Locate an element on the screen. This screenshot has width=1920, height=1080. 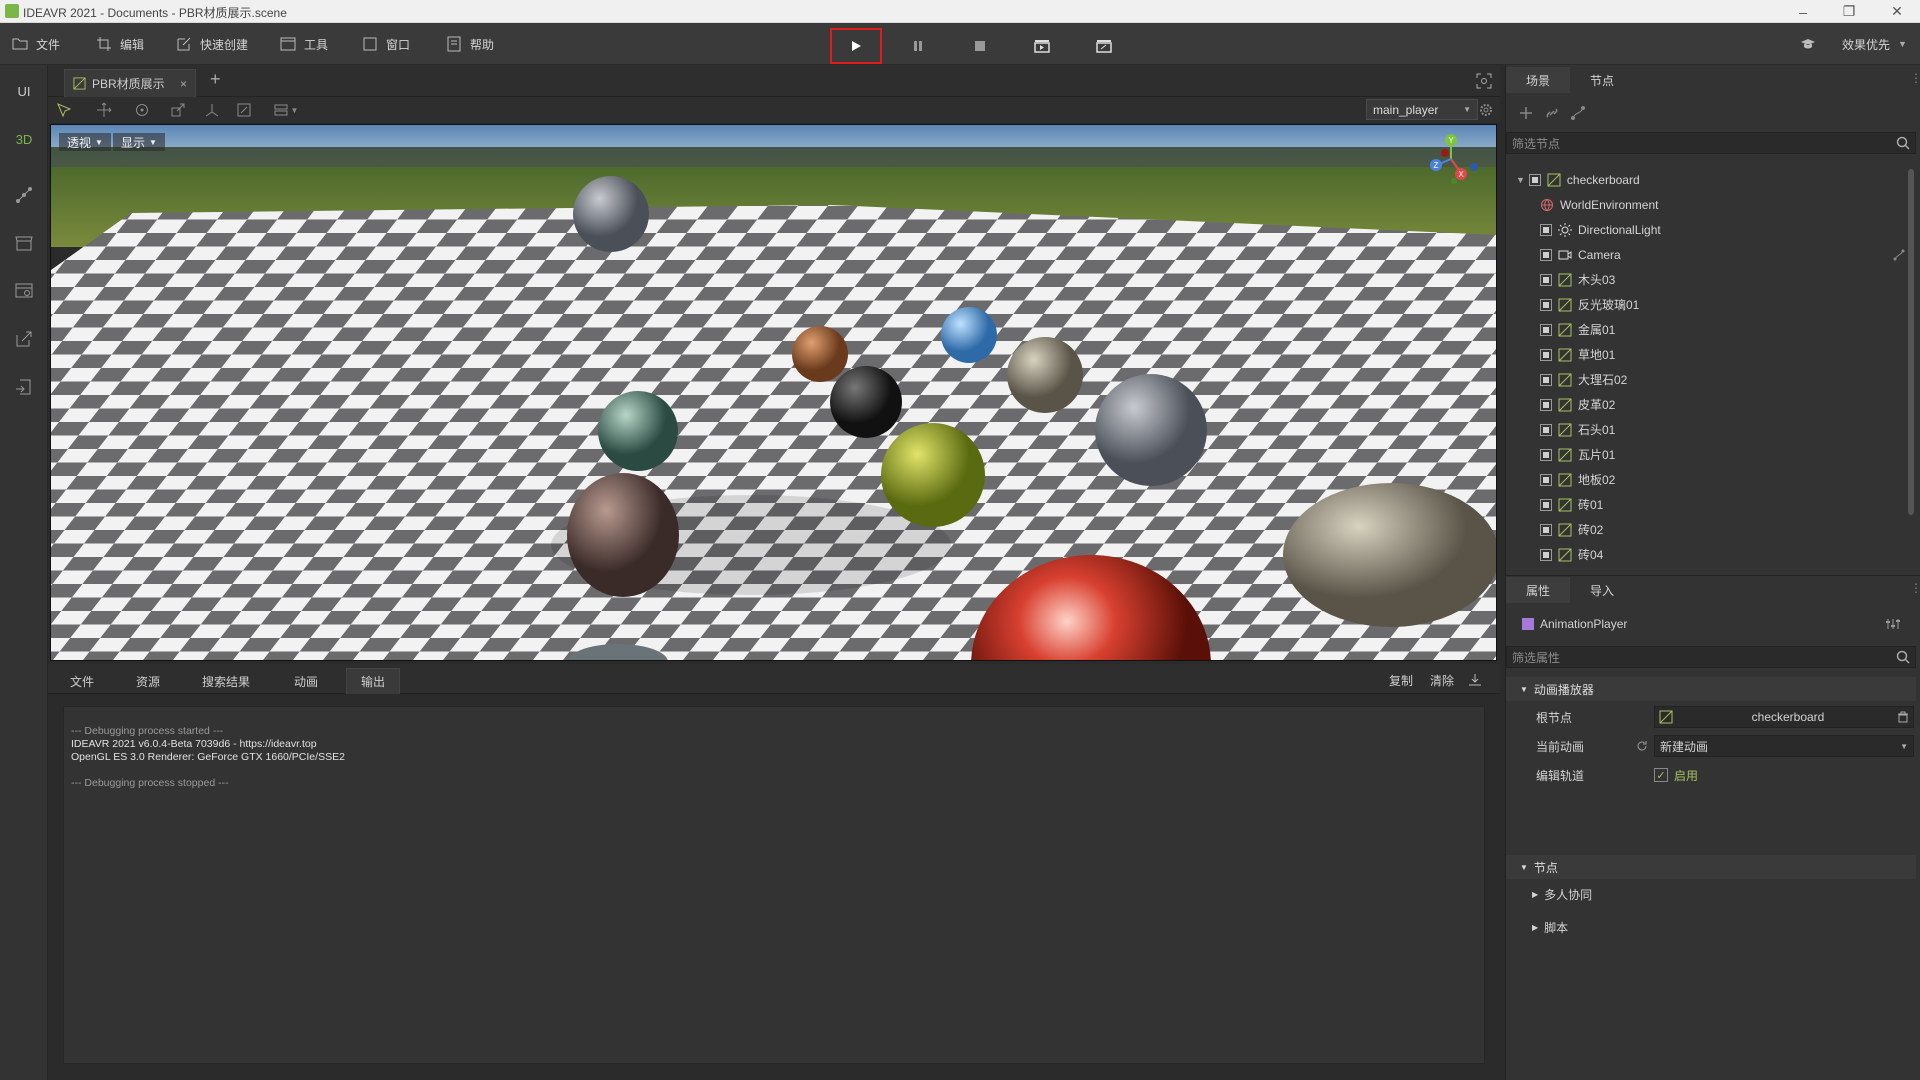
export-button is located at coordinates (24, 339).